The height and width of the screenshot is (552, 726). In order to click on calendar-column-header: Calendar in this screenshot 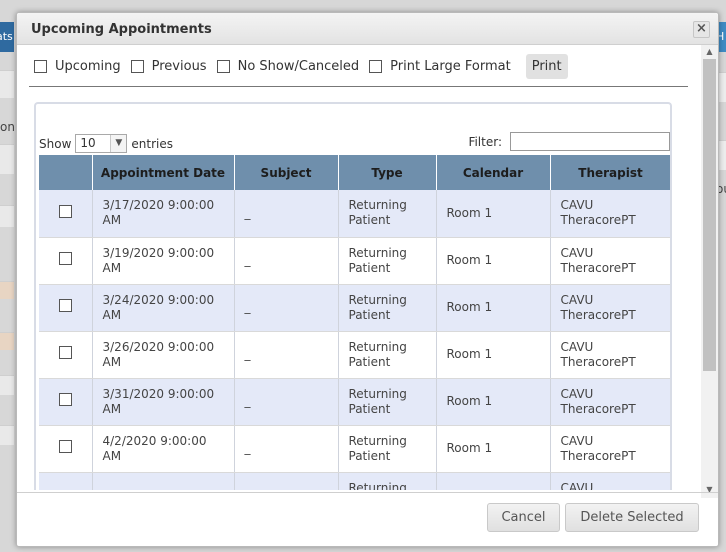, I will do `click(493, 172)`.